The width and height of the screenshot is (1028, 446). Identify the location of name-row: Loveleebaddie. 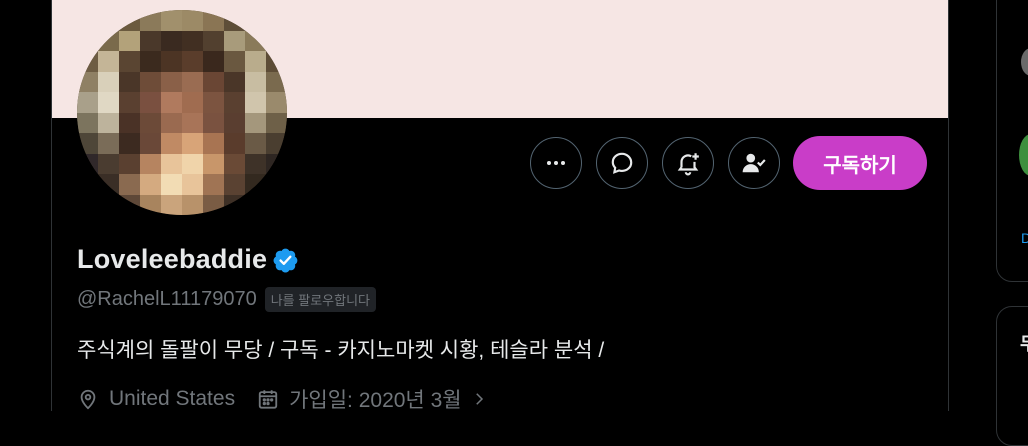
(188, 259).